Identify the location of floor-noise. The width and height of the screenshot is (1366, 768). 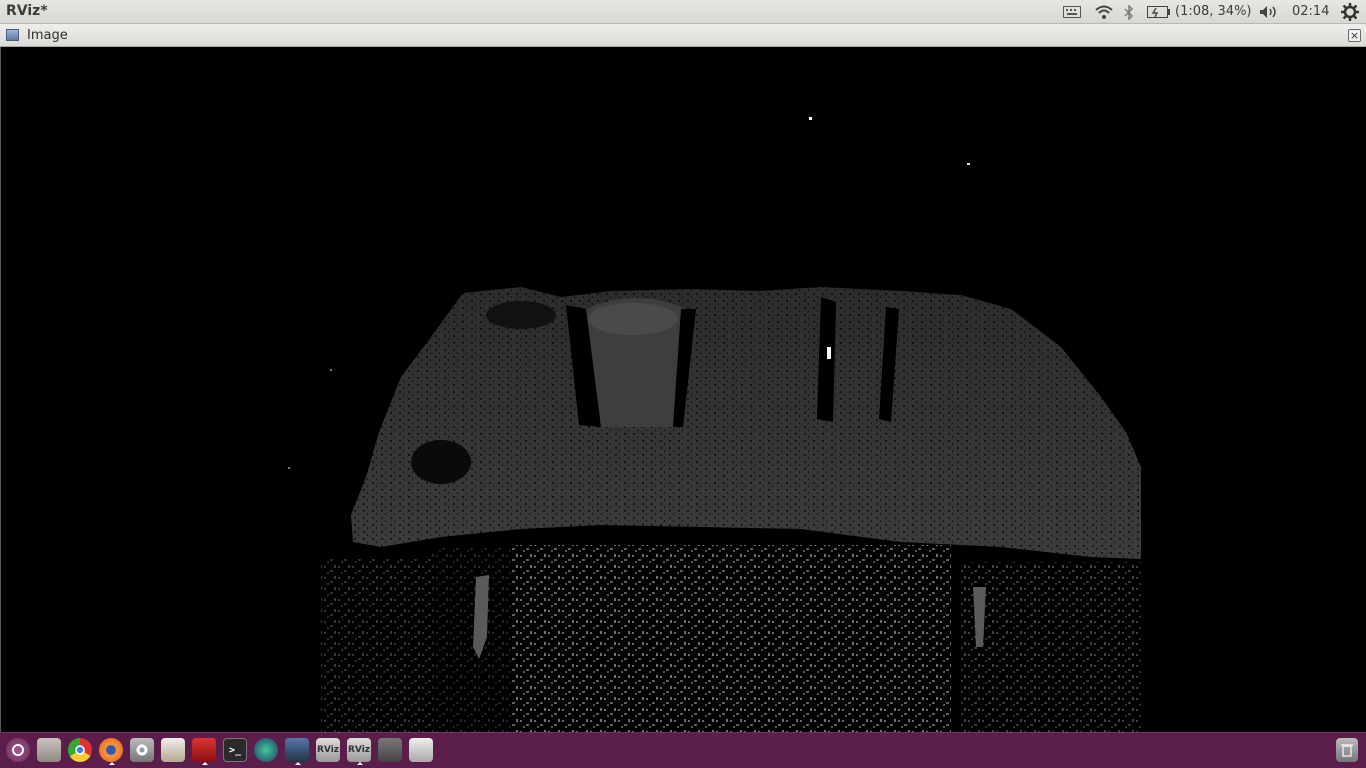
(731, 638).